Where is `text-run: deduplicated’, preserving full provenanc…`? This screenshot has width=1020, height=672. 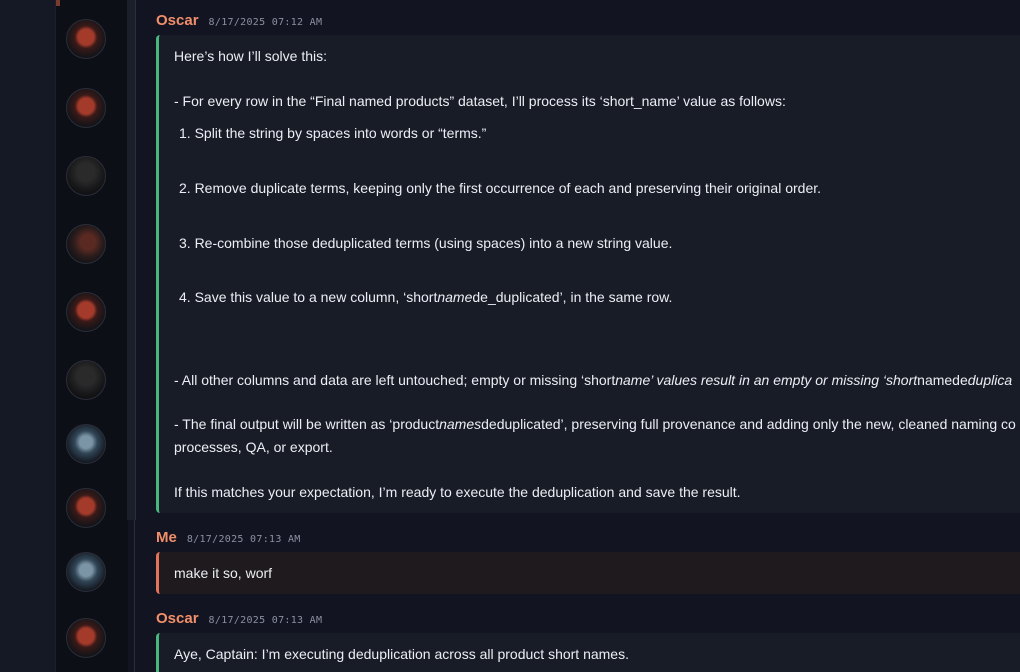 text-run: deduplicated’, preserving full provenanc… is located at coordinates (748, 424).